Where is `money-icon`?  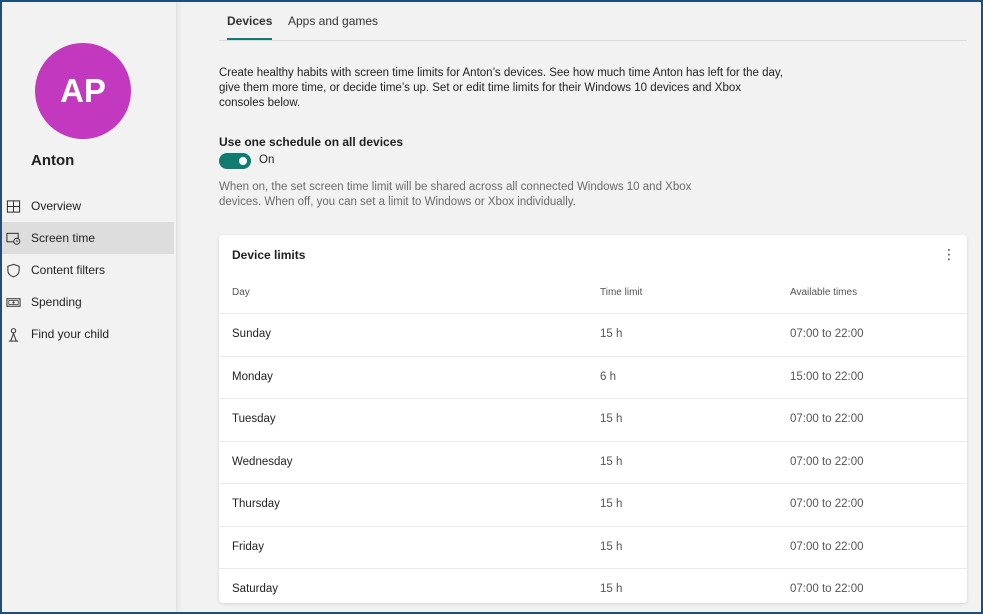 money-icon is located at coordinates (13, 302).